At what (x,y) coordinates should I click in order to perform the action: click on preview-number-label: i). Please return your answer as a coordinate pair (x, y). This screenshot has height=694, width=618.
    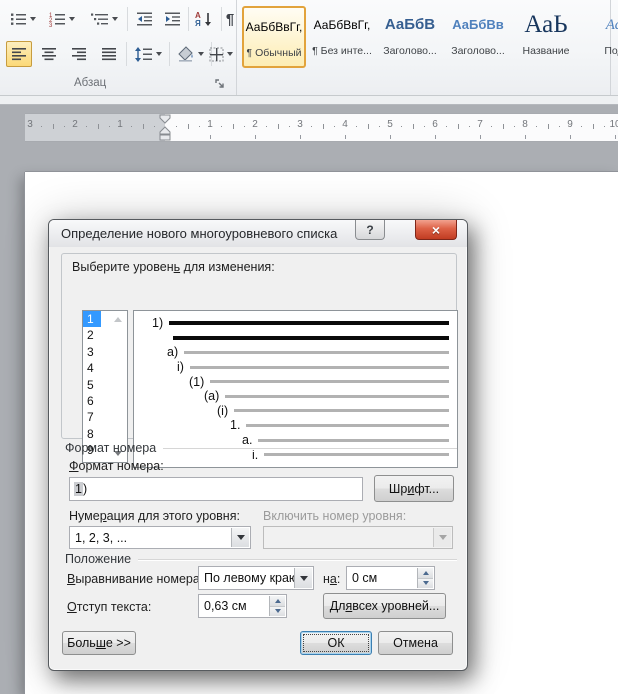
    Looking at the image, I should click on (180, 367).